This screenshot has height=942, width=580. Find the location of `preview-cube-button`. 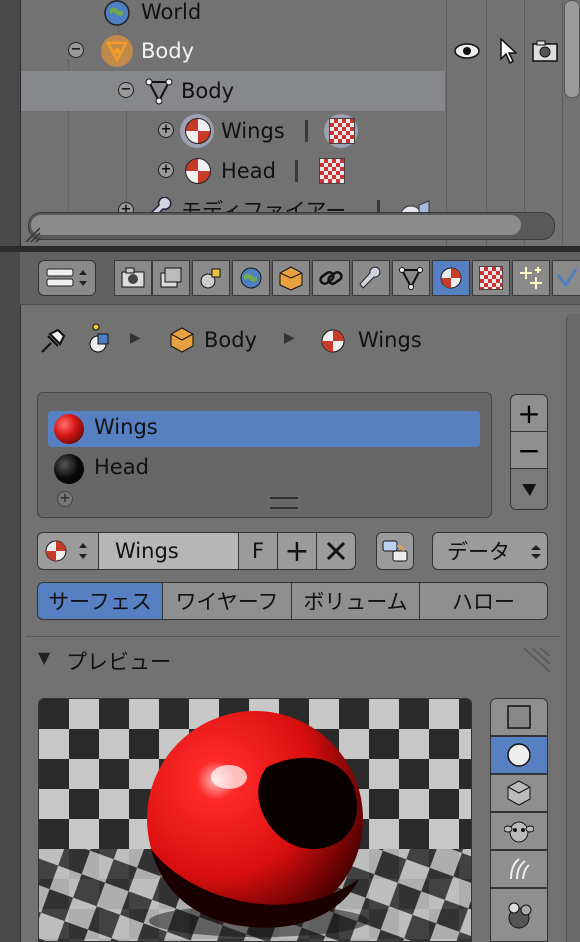

preview-cube-button is located at coordinates (519, 793).